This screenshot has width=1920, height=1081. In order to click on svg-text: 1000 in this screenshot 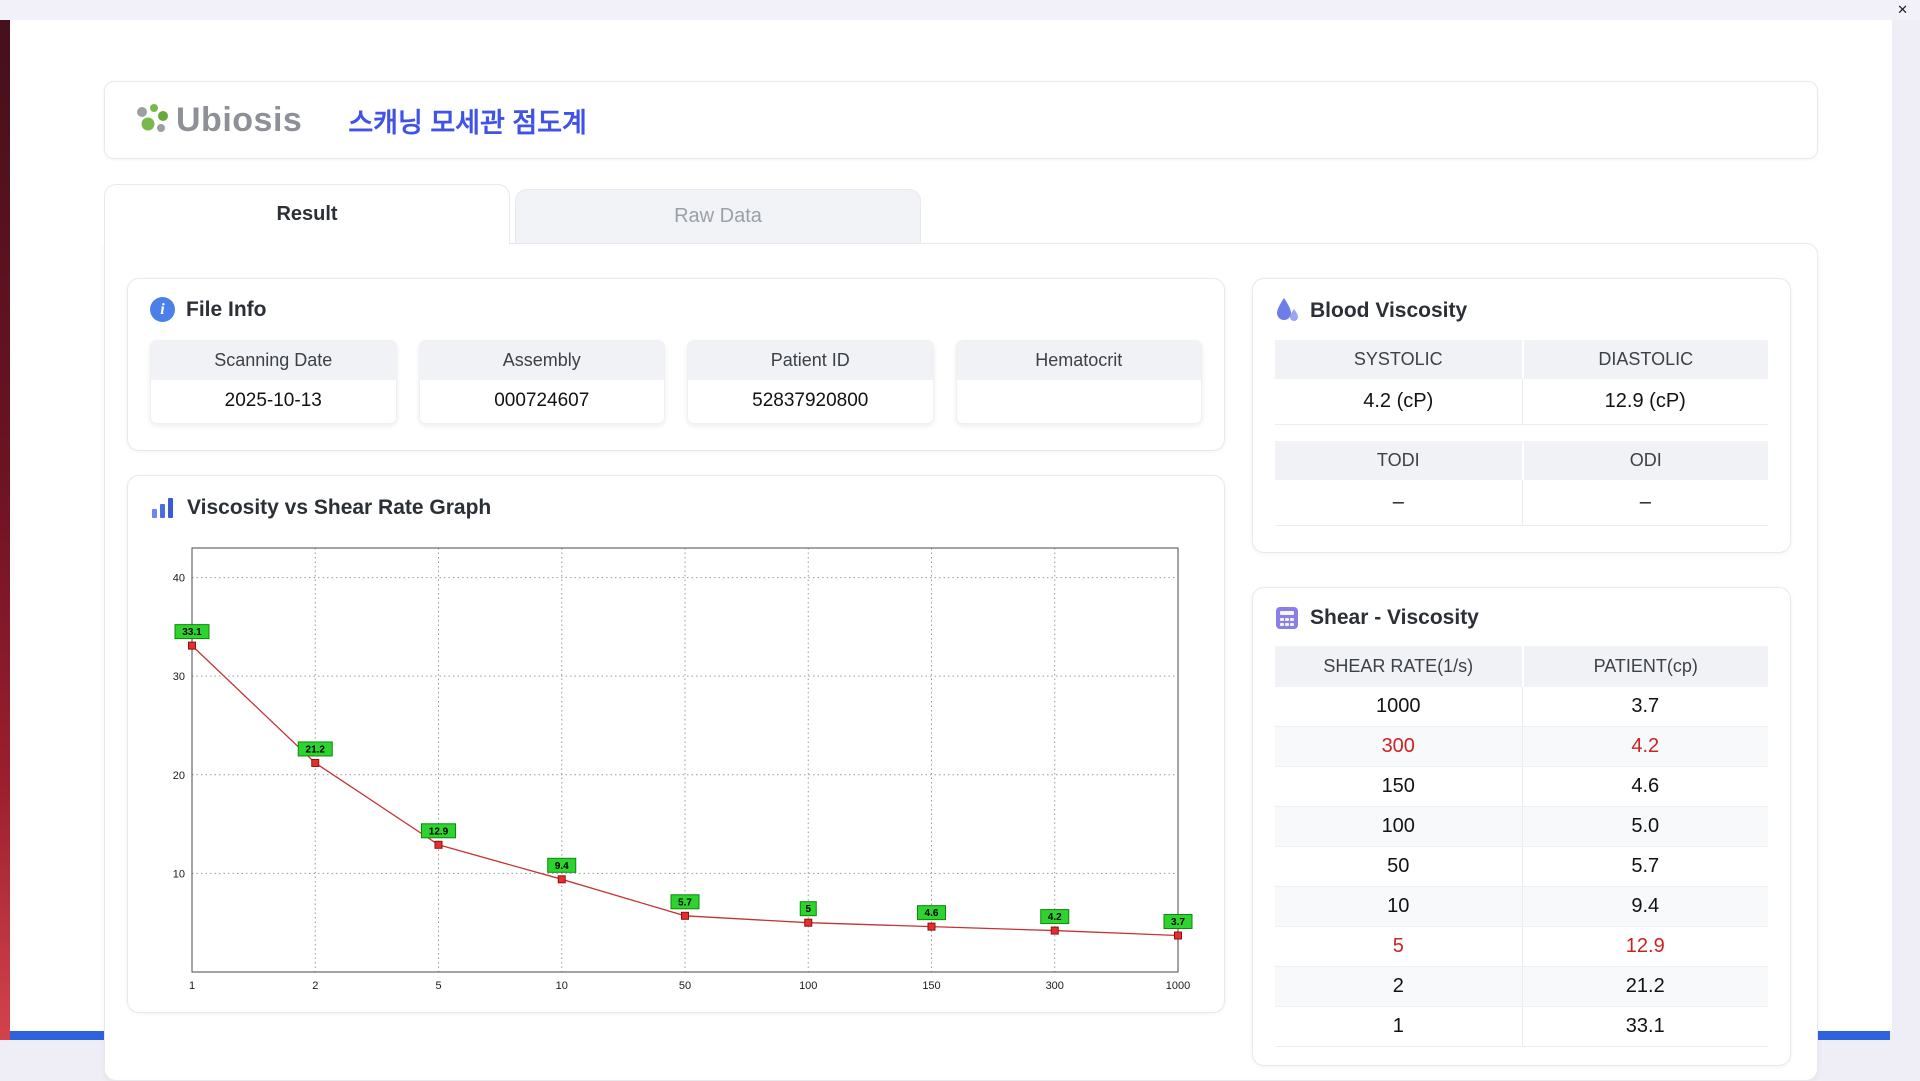, I will do `click(1178, 986)`.